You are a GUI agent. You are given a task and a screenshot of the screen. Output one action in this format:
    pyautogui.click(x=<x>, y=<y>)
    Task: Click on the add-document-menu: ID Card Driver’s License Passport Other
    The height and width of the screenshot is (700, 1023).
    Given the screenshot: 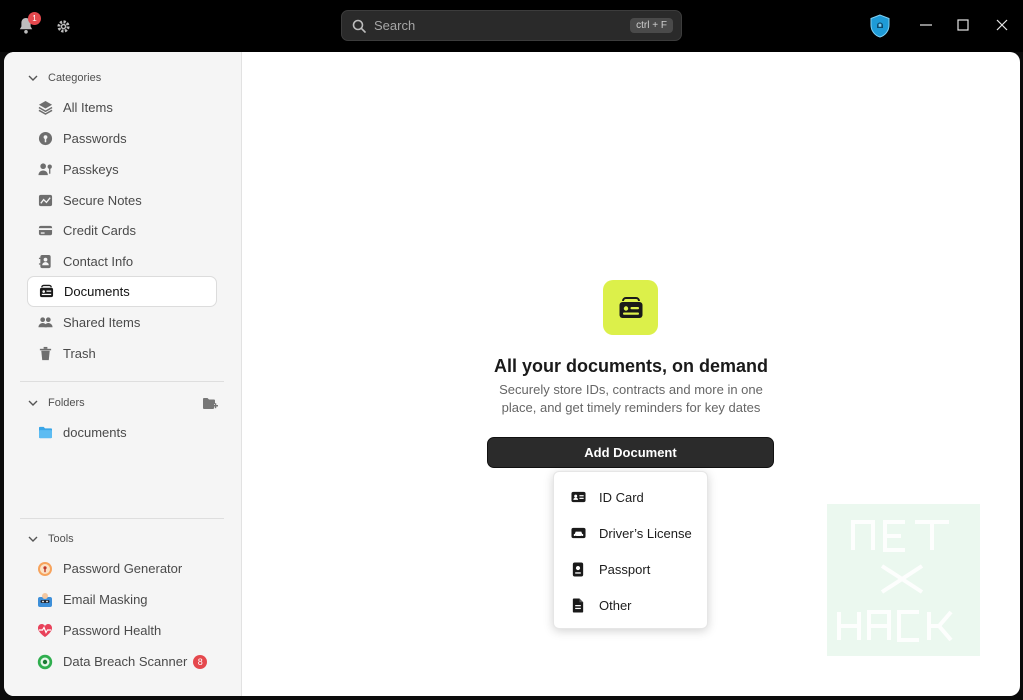 What is the action you would take?
    pyautogui.click(x=630, y=550)
    